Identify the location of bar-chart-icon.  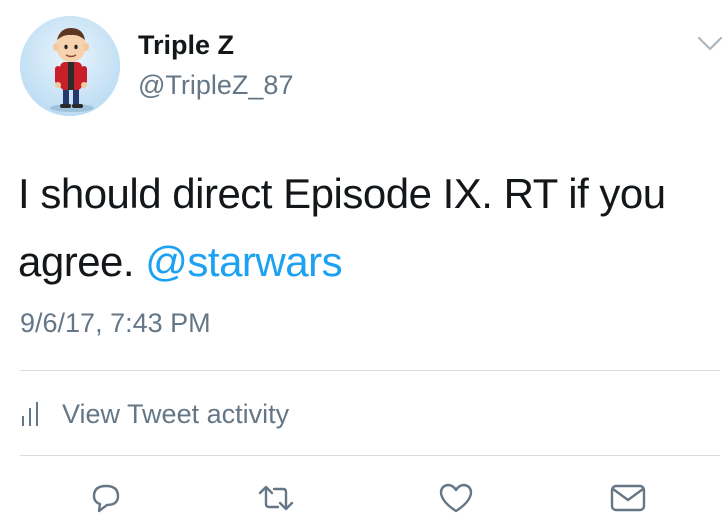
(30, 414).